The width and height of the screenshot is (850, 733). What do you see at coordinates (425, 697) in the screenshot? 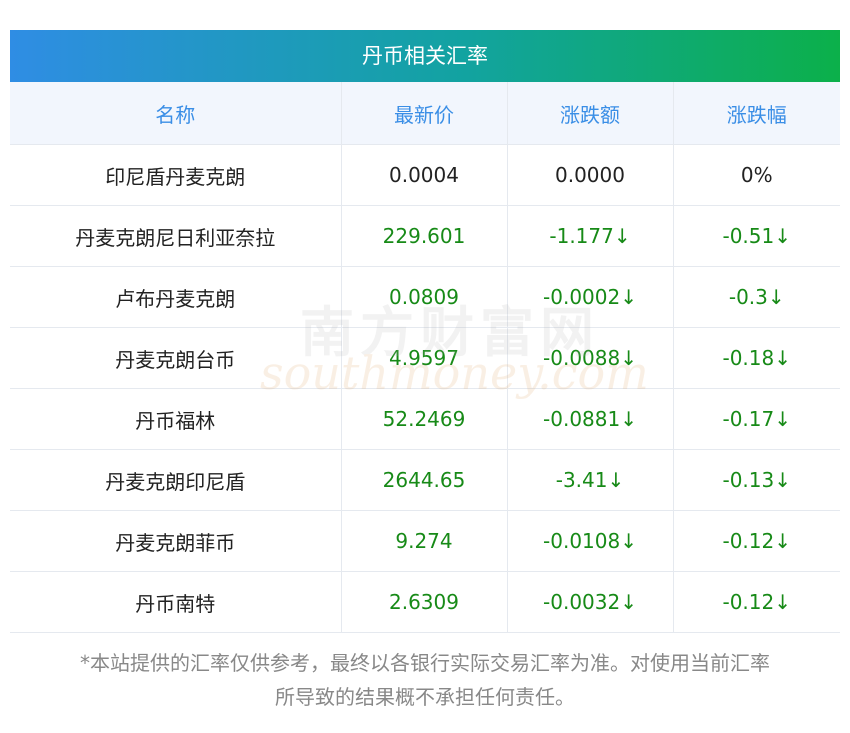
I see `disclaimer-line-2: 所导致的结果概不承担任何责任。` at bounding box center [425, 697].